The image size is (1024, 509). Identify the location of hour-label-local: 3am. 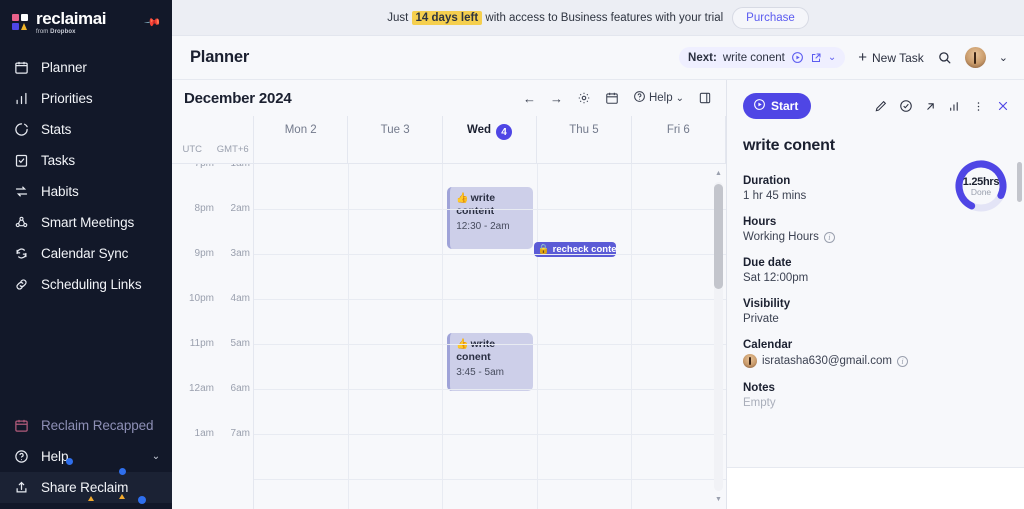
(240, 253).